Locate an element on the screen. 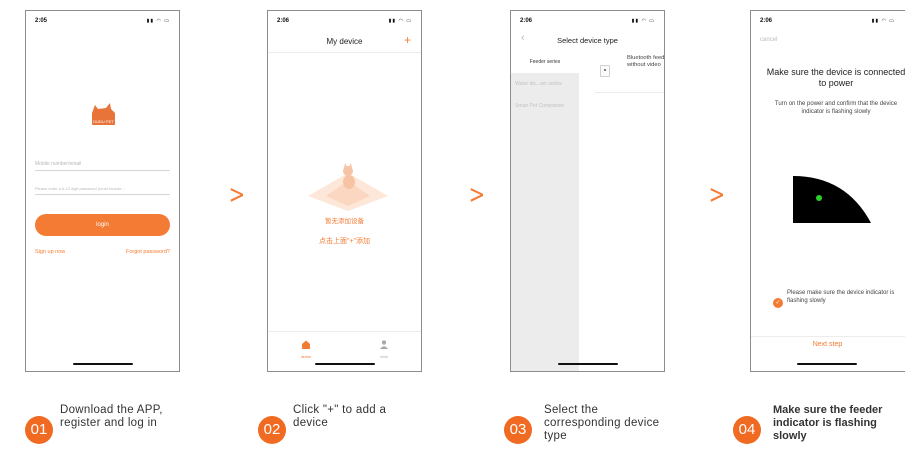  step-number-badge: 02 is located at coordinates (272, 430).